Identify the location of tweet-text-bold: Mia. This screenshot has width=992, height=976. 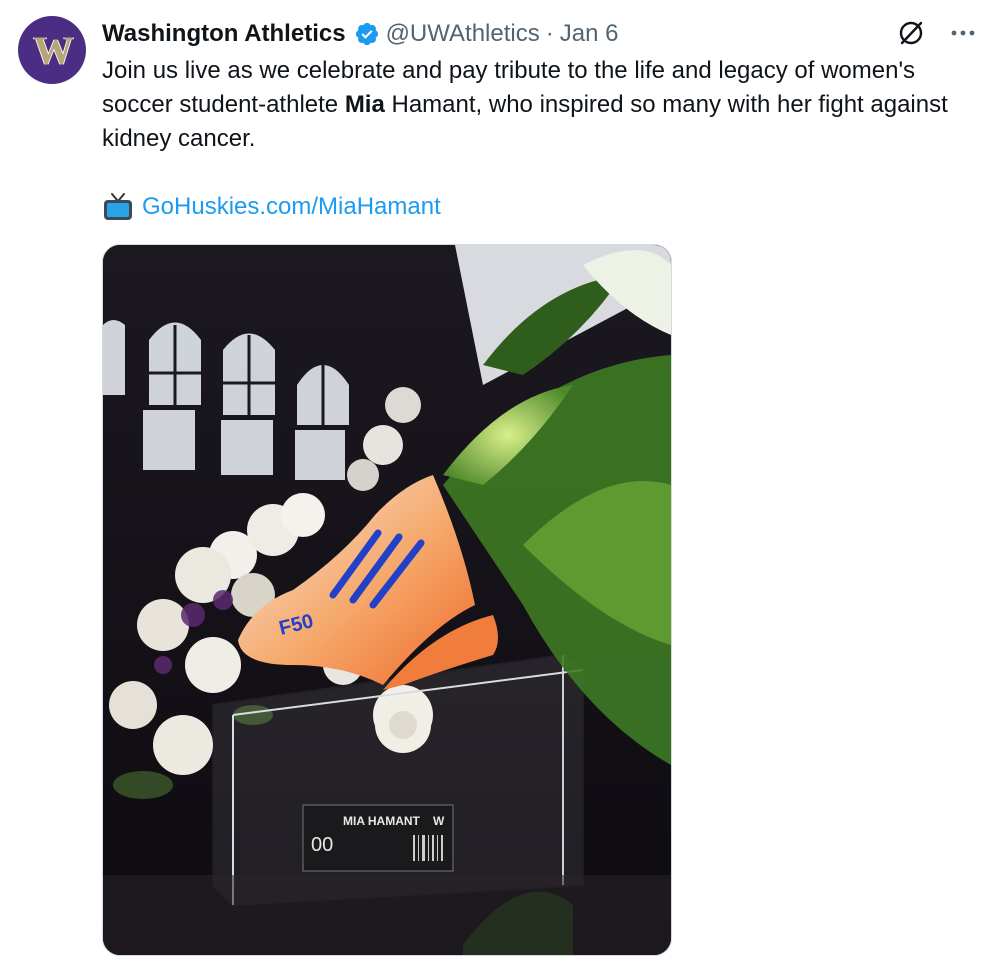
(364, 104).